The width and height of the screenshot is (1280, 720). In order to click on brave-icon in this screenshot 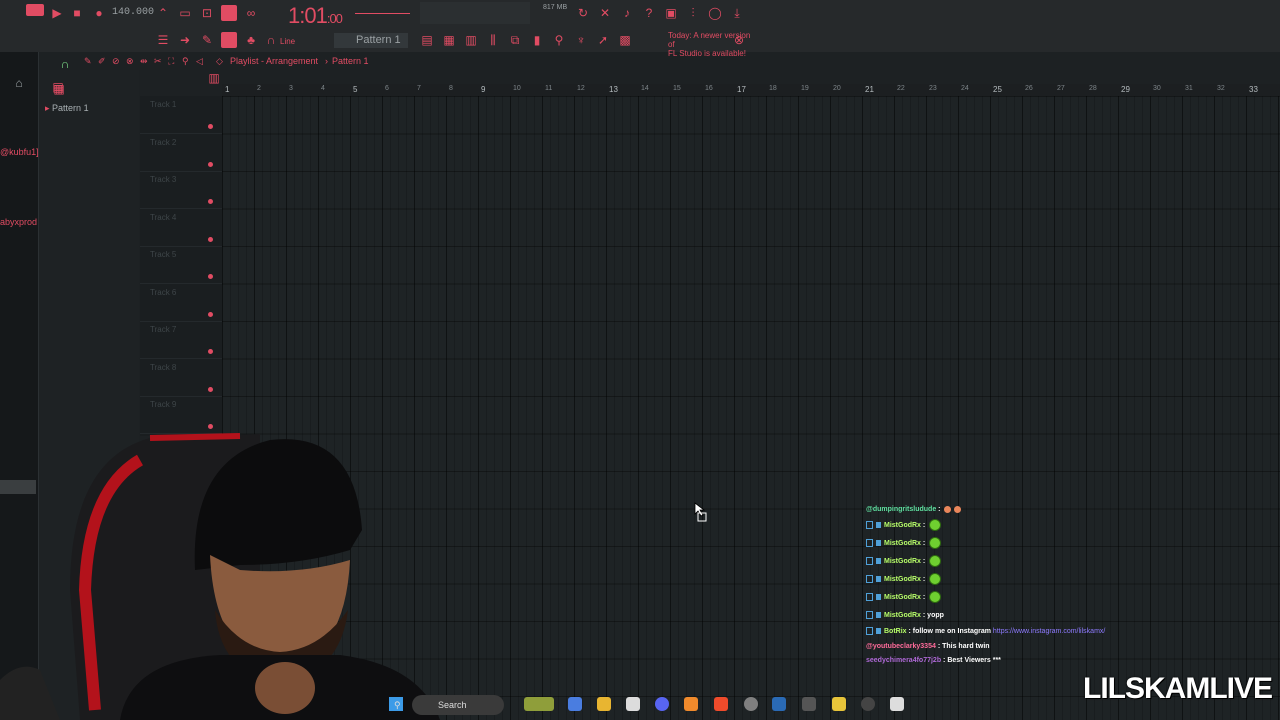, I will do `click(721, 704)`.